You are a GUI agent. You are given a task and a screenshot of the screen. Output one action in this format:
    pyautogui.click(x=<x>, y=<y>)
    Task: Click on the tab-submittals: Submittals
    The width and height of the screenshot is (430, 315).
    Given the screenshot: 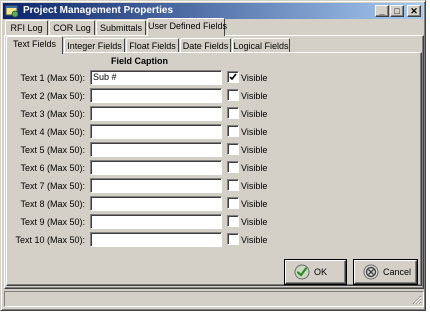 What is the action you would take?
    pyautogui.click(x=121, y=28)
    